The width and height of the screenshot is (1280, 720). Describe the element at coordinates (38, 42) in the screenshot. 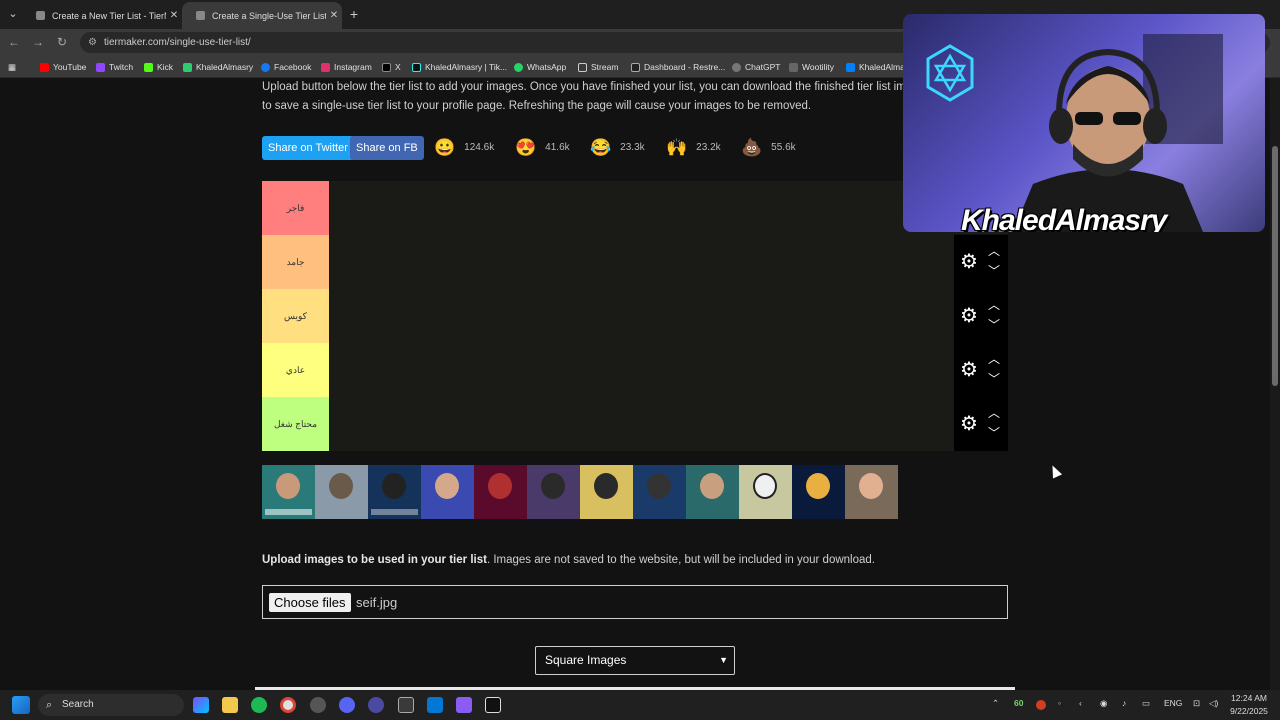

I see `forward-icon: →` at that location.